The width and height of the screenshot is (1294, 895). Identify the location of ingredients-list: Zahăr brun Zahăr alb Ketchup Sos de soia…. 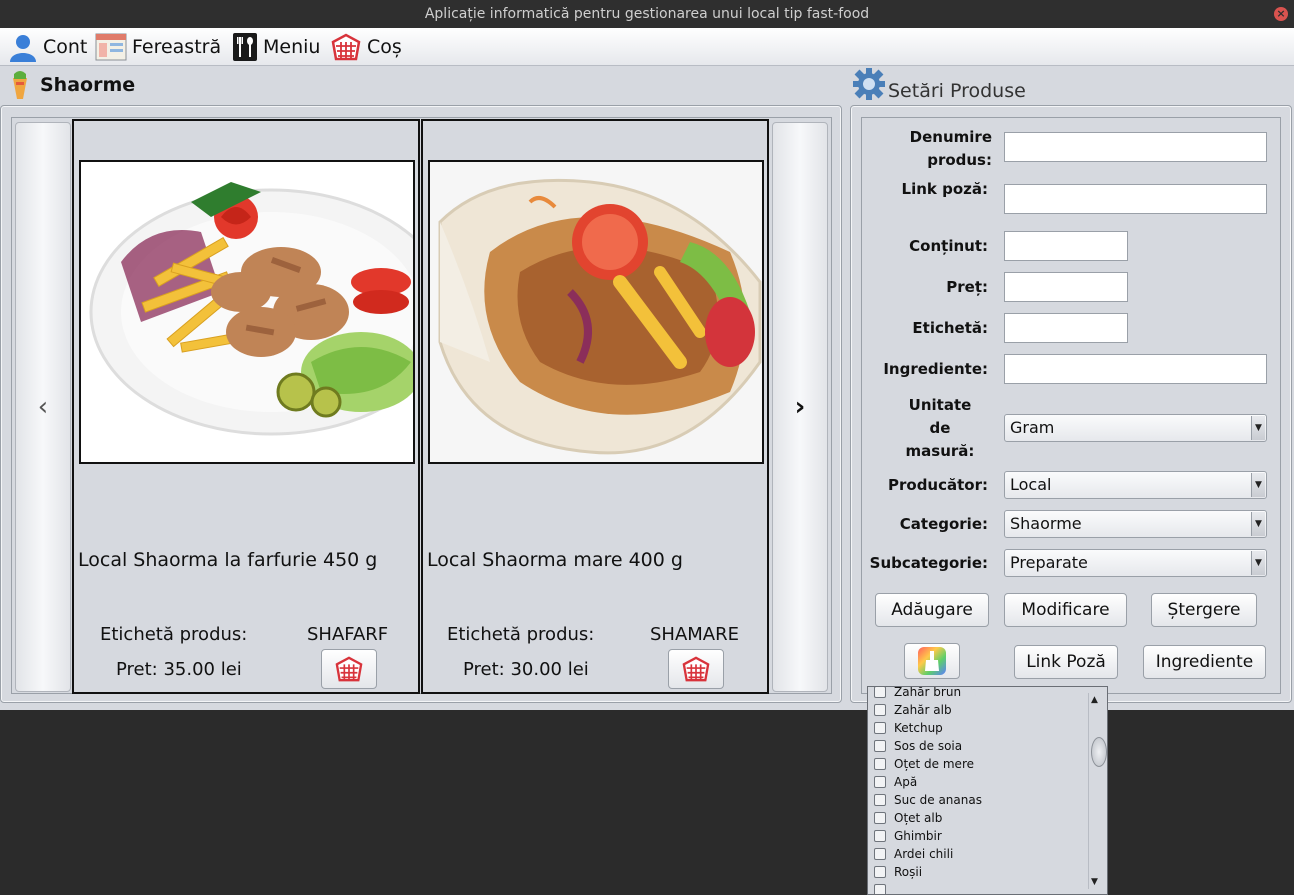
(981, 790).